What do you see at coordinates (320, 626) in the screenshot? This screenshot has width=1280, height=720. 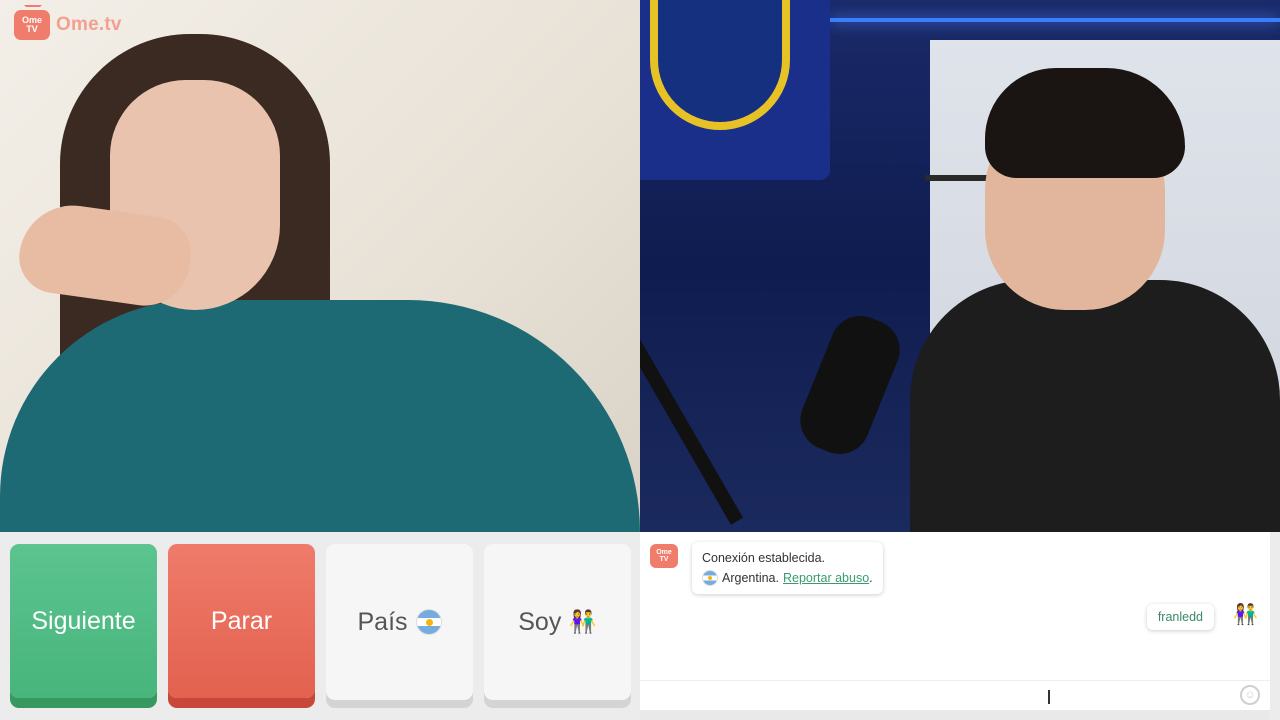 I see `controls-panel: Siguiente Parar País Soy 👫` at bounding box center [320, 626].